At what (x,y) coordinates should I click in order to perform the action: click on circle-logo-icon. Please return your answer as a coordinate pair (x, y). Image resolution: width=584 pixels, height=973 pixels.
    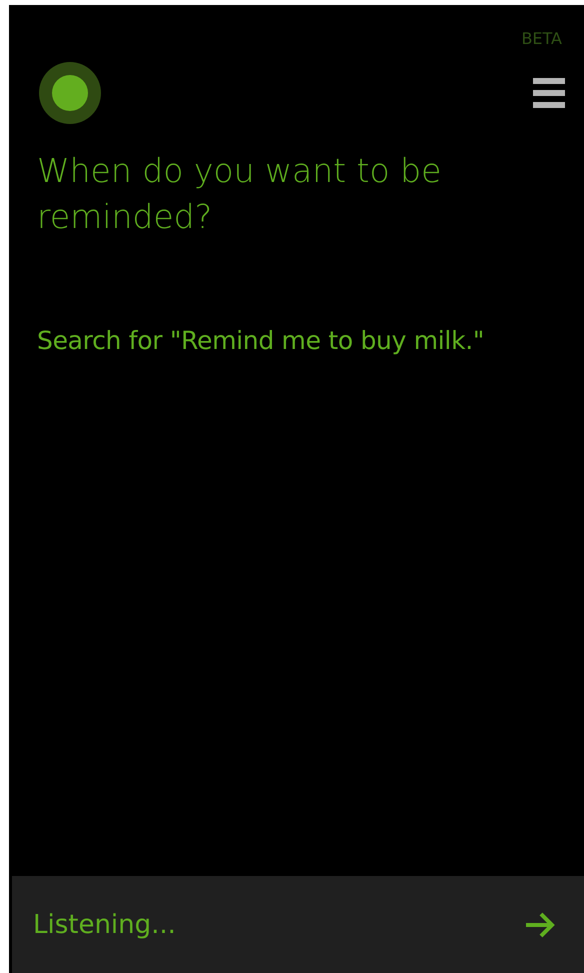
    Looking at the image, I should click on (70, 93).